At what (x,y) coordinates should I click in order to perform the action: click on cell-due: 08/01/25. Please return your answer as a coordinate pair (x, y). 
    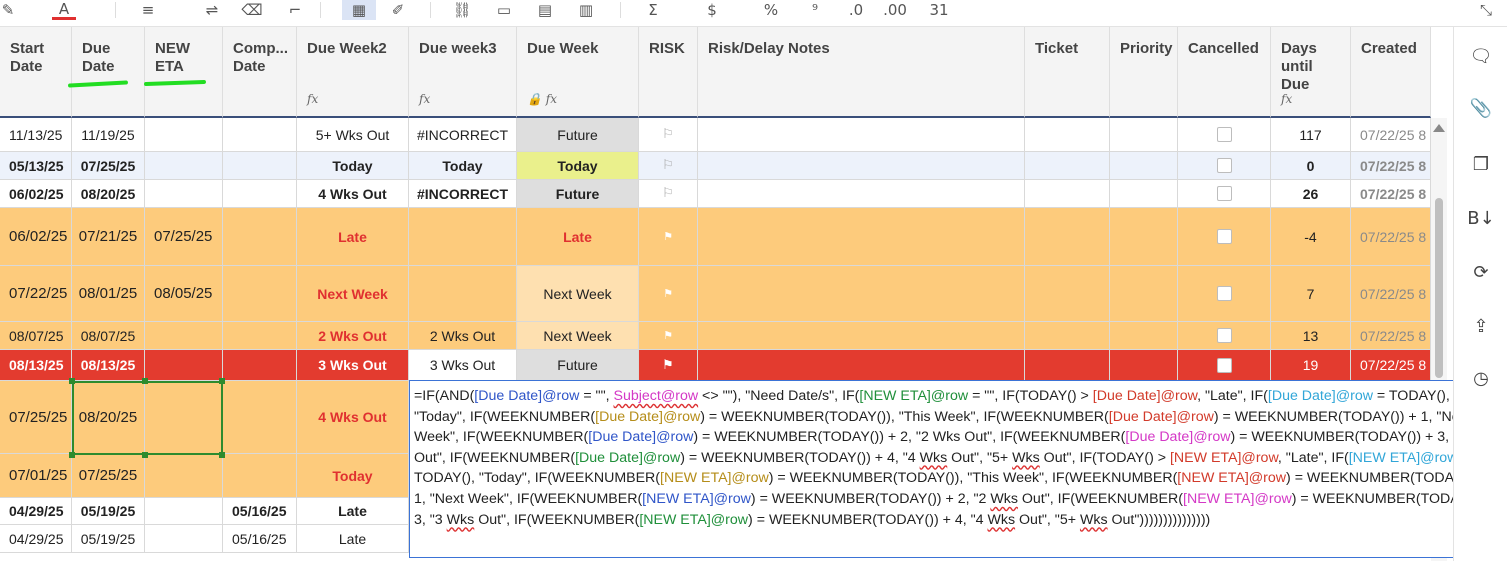
    Looking at the image, I should click on (108, 294).